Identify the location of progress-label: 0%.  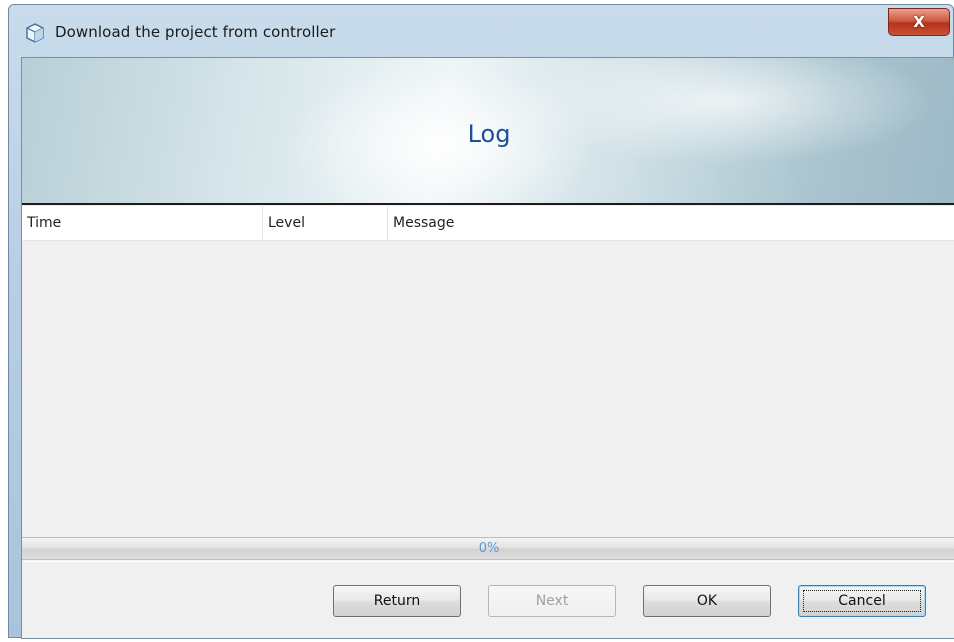
(489, 548).